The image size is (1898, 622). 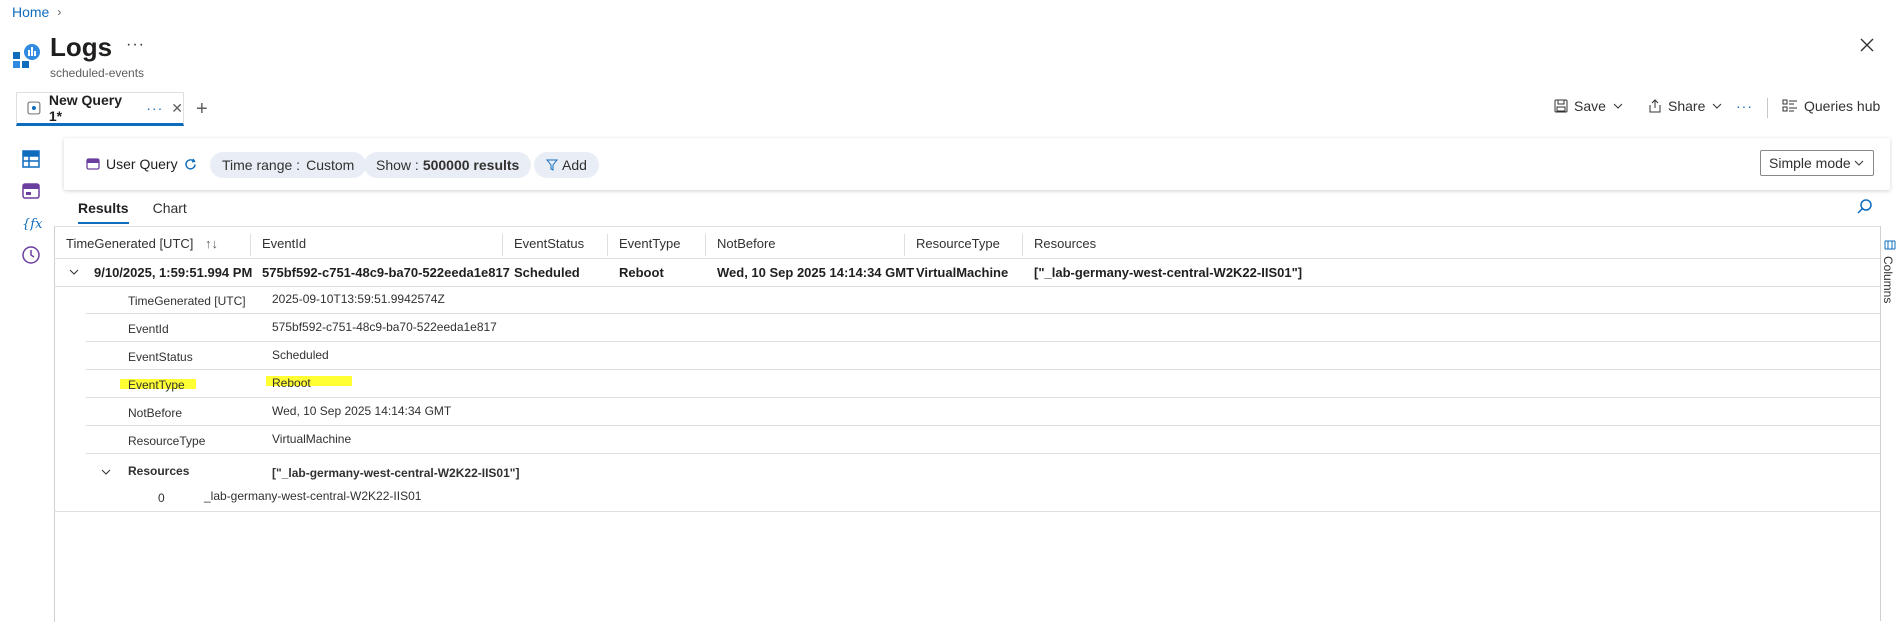 I want to click on show-results-pill: Show : 500000 results, so click(x=448, y=165).